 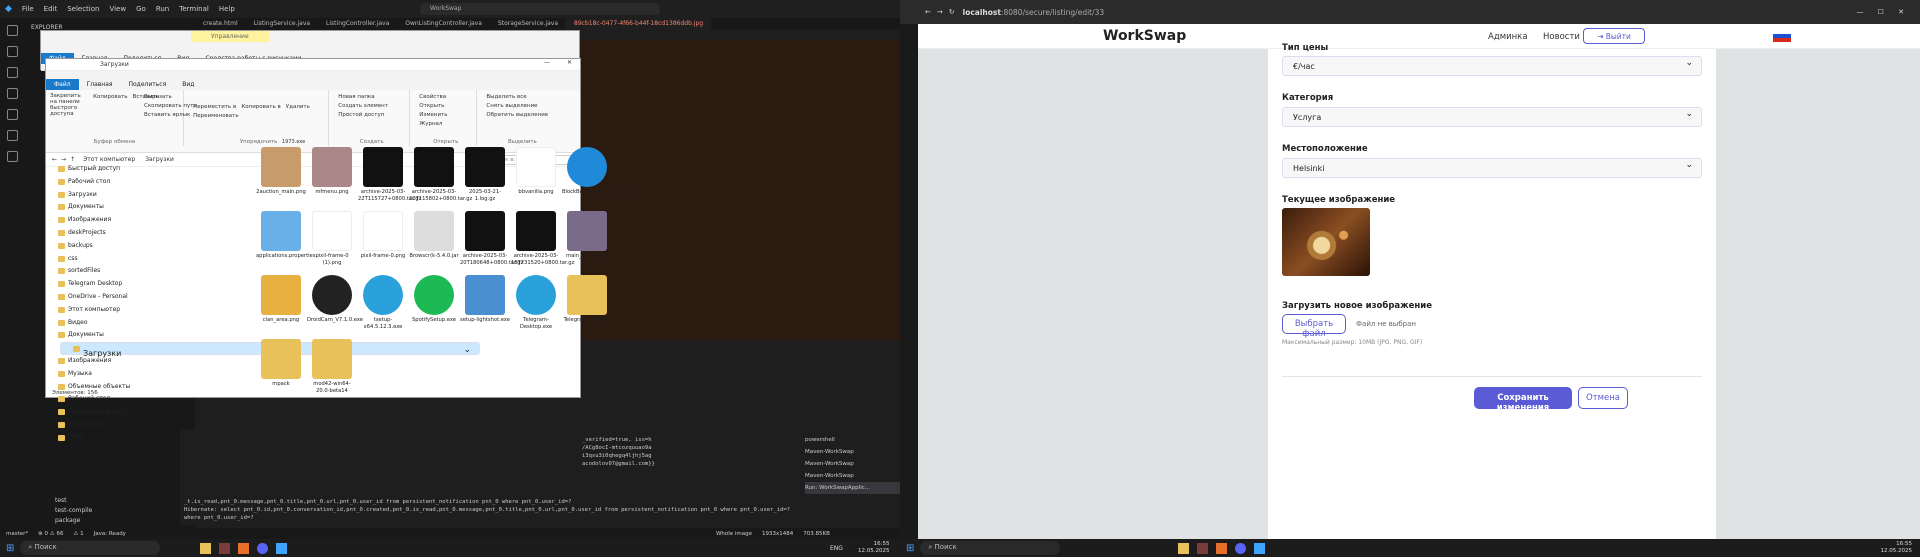 I want to click on testing-icon, so click(x=12, y=156).